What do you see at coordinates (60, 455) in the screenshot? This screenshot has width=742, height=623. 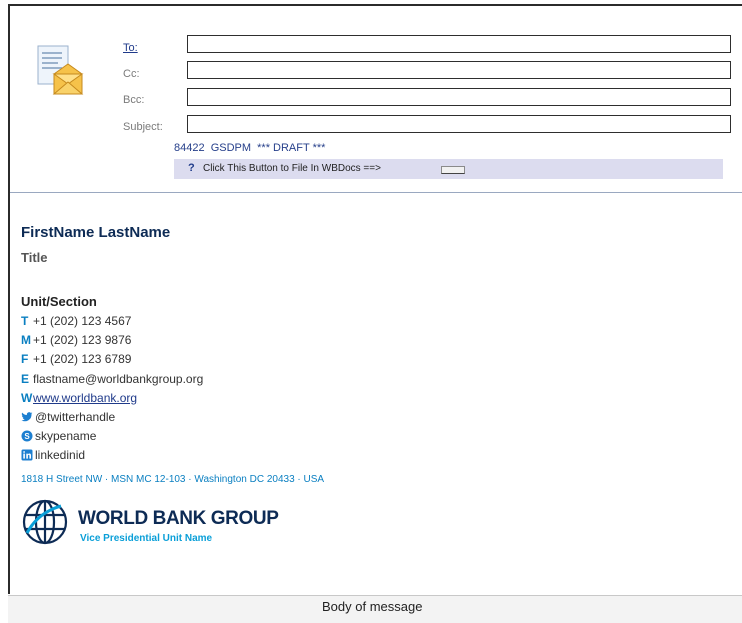 I see `linkedin-id: linkedinid` at bounding box center [60, 455].